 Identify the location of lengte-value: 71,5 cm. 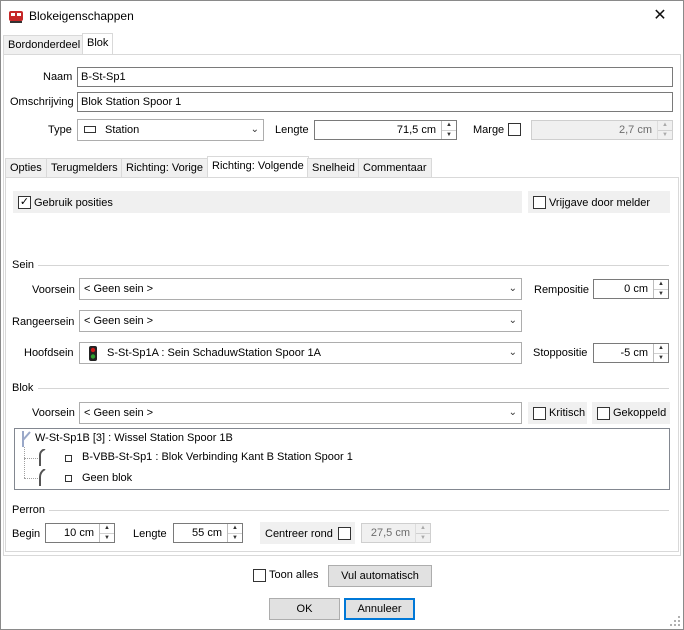
(416, 130).